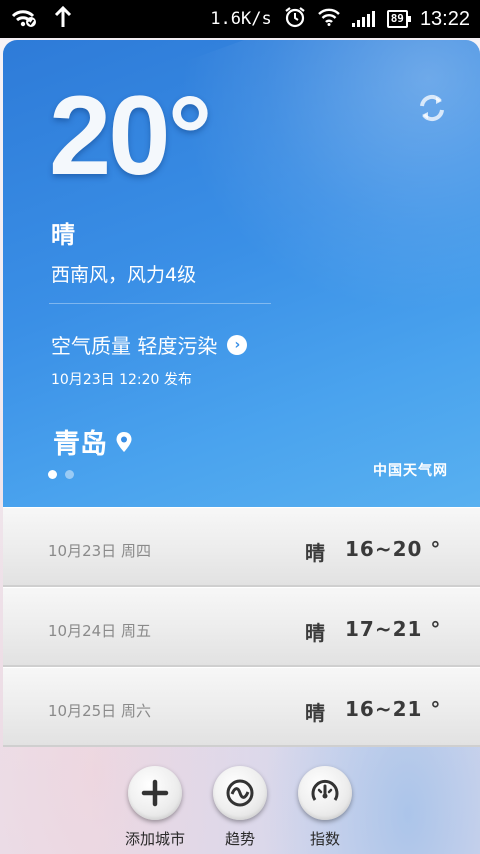  What do you see at coordinates (23, 19) in the screenshot?
I see `wifi-share-icon` at bounding box center [23, 19].